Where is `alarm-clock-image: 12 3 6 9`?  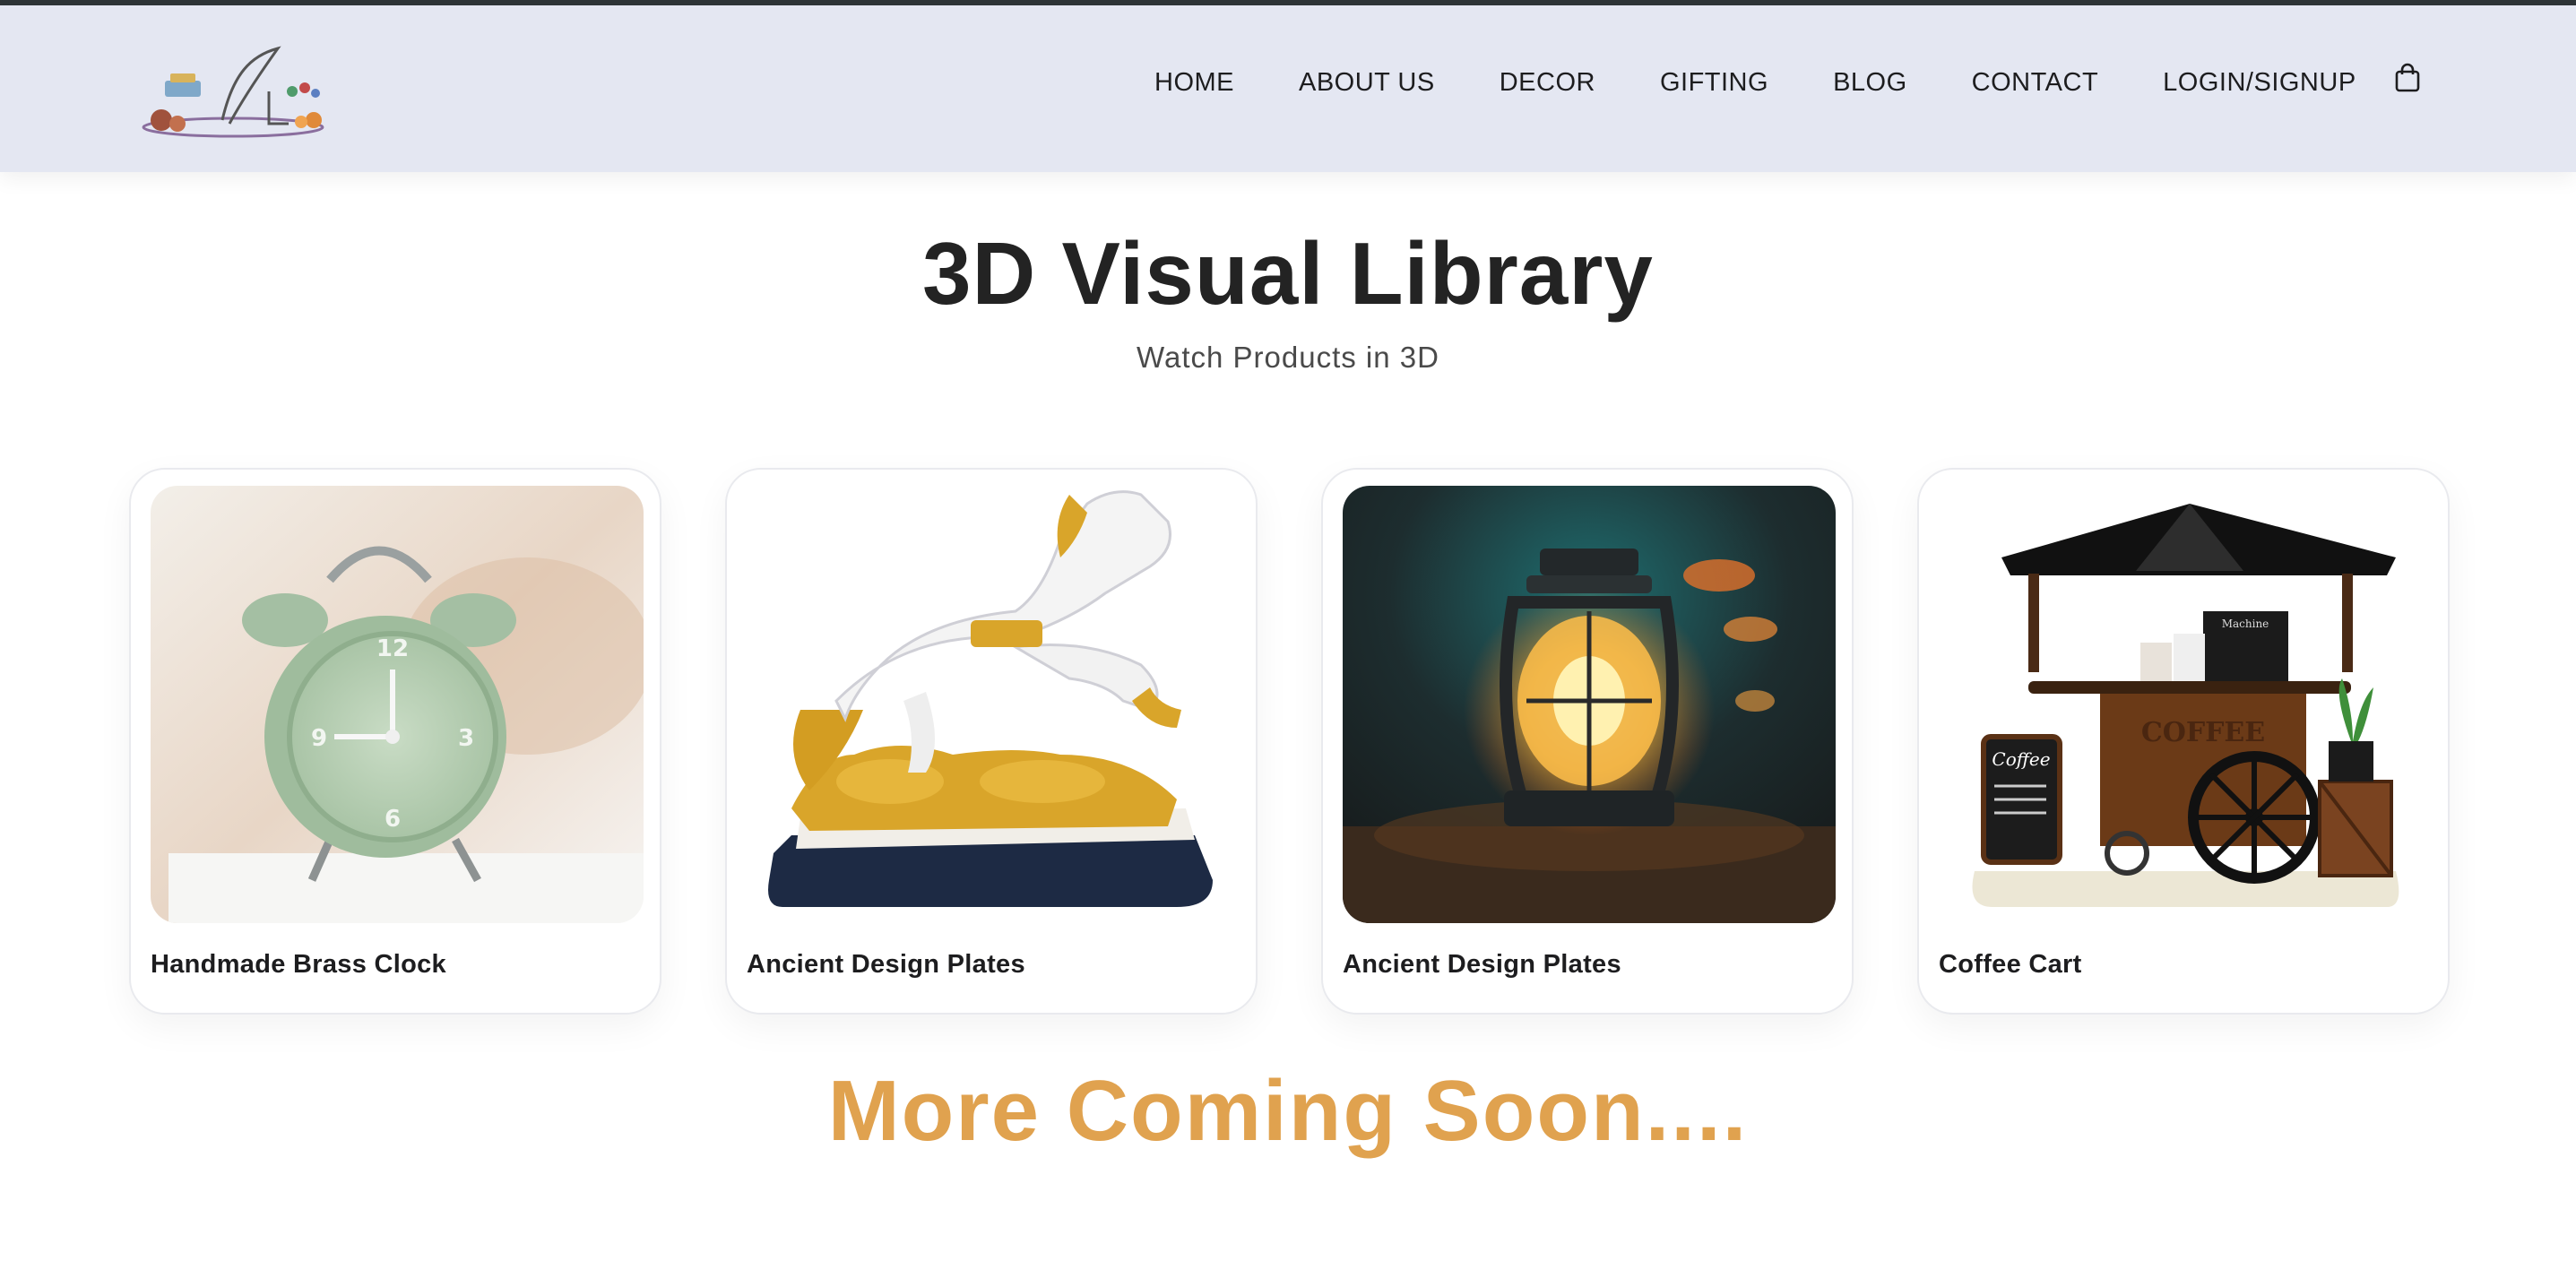 alarm-clock-image: 12 3 6 9 is located at coordinates (397, 704).